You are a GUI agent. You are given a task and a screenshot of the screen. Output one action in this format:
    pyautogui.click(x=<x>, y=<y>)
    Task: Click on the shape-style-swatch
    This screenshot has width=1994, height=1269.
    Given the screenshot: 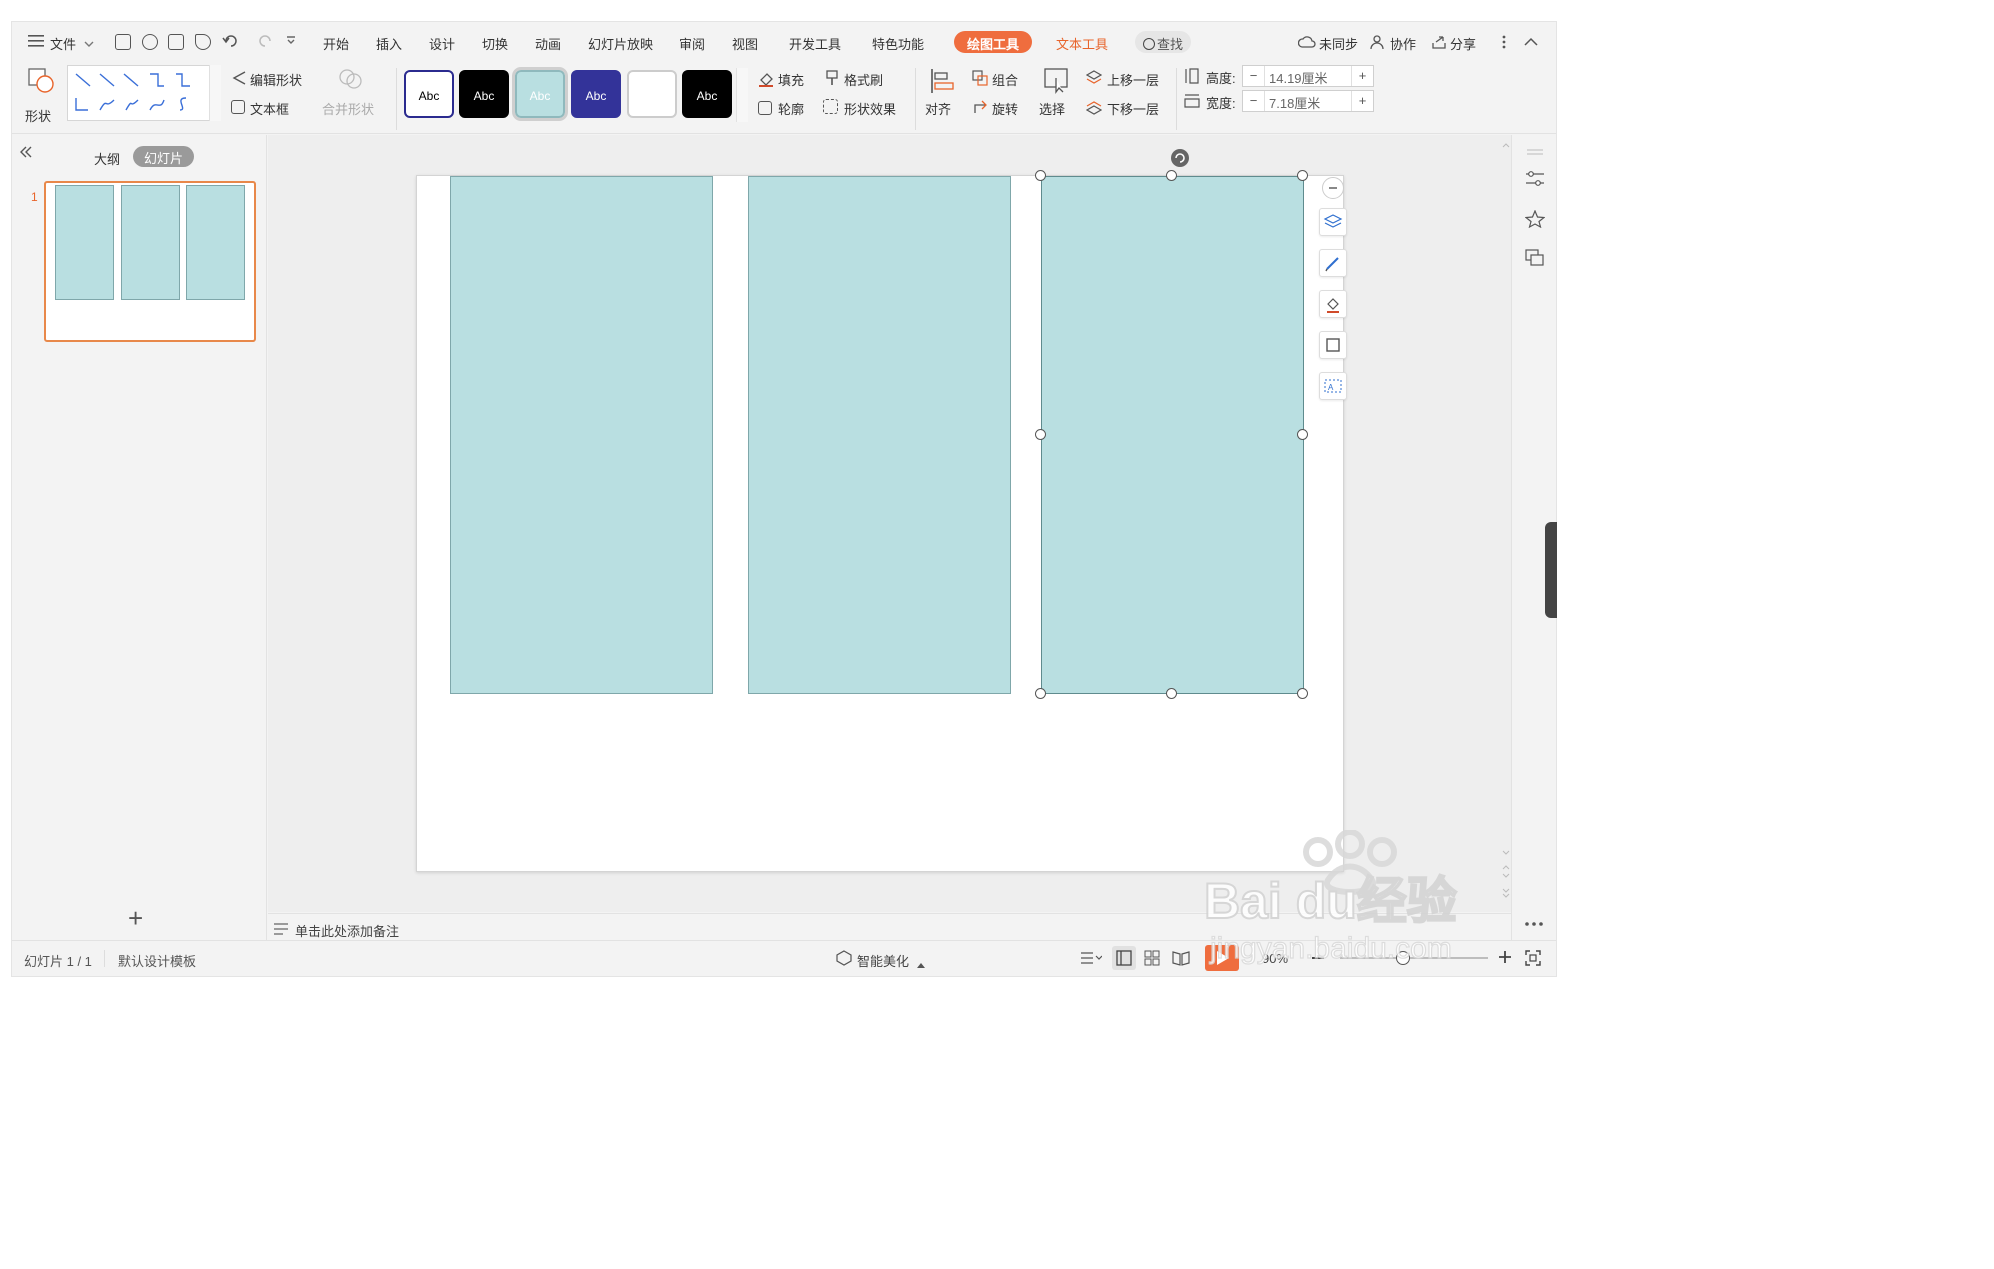 What is the action you would take?
    pyautogui.click(x=652, y=94)
    